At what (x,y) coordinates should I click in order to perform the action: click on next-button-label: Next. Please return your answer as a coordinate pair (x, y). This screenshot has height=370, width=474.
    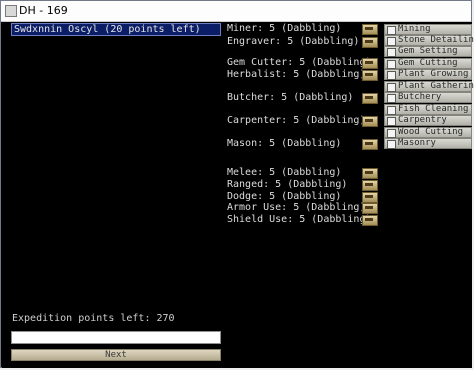
    Looking at the image, I should click on (116, 355).